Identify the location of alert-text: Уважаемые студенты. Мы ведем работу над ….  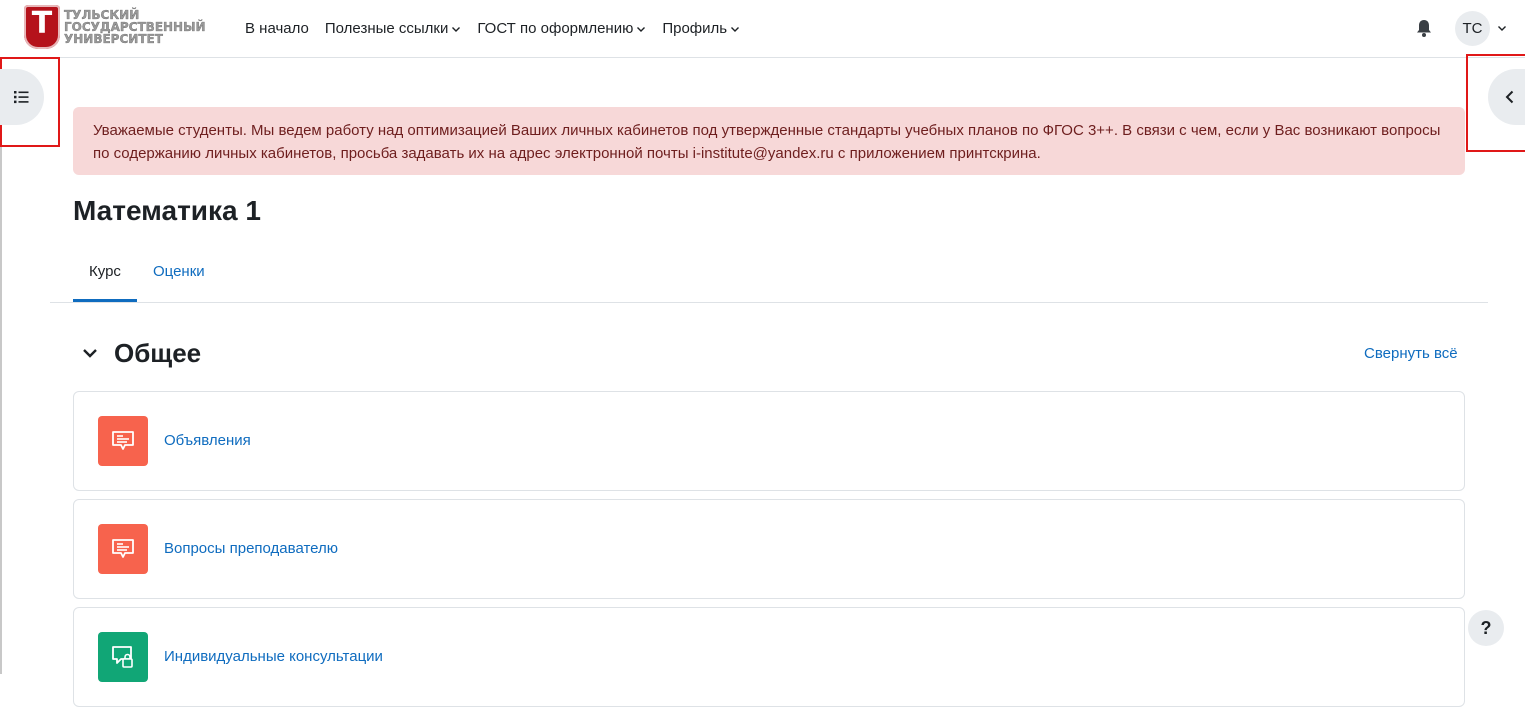
(767, 142).